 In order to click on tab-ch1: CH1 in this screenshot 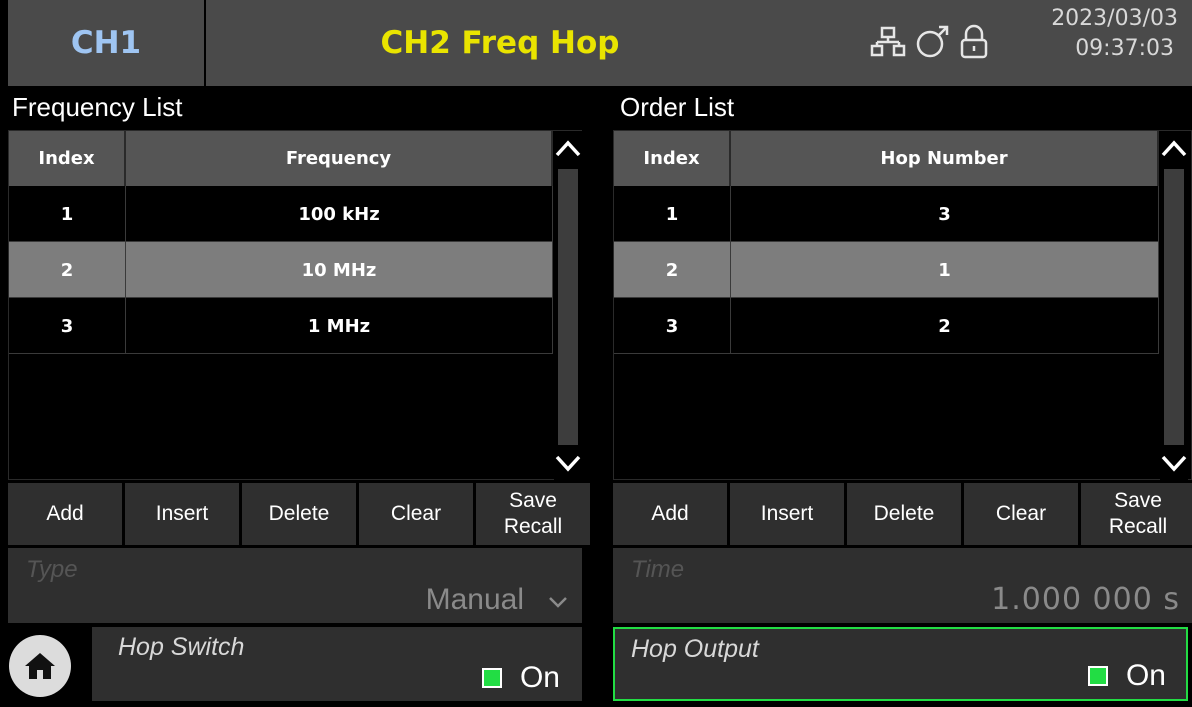, I will do `click(106, 43)`.